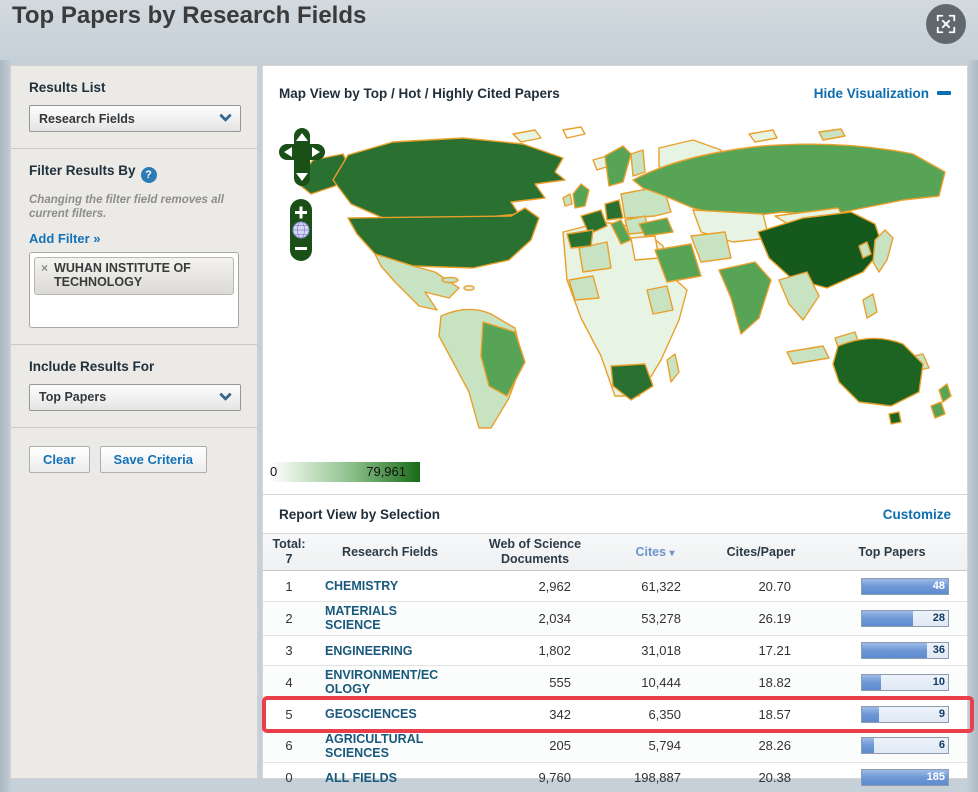 The width and height of the screenshot is (978, 792). What do you see at coordinates (82, 170) in the screenshot?
I see `filter-label: Filter Results By` at bounding box center [82, 170].